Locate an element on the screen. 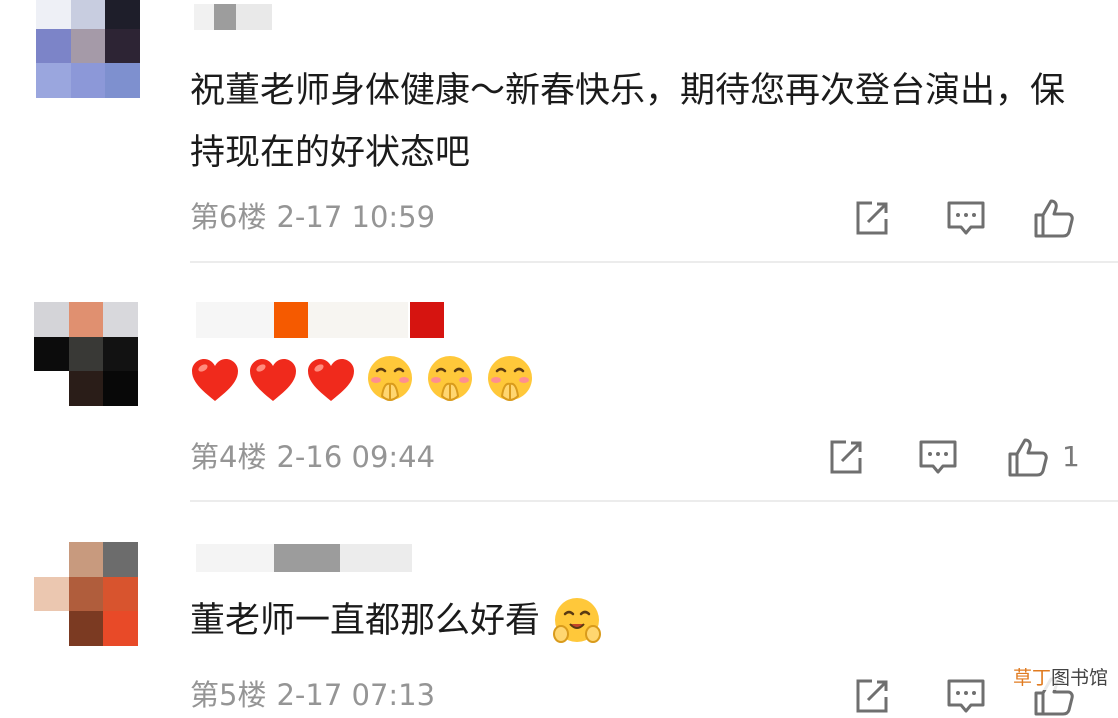 The width and height of the screenshot is (1118, 718). watermark-part1: 草丁 is located at coordinates (1031, 678).